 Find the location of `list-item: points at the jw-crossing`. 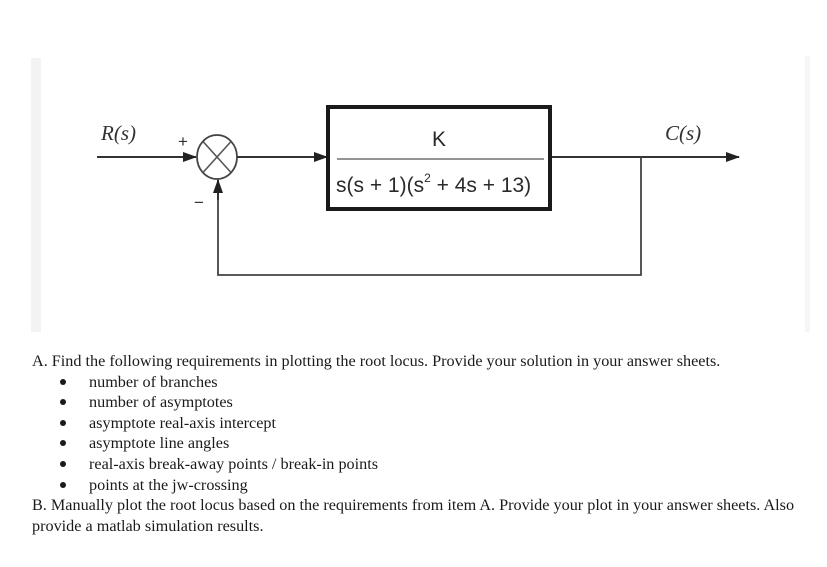

list-item: points at the jw-crossing is located at coordinates (422, 485).